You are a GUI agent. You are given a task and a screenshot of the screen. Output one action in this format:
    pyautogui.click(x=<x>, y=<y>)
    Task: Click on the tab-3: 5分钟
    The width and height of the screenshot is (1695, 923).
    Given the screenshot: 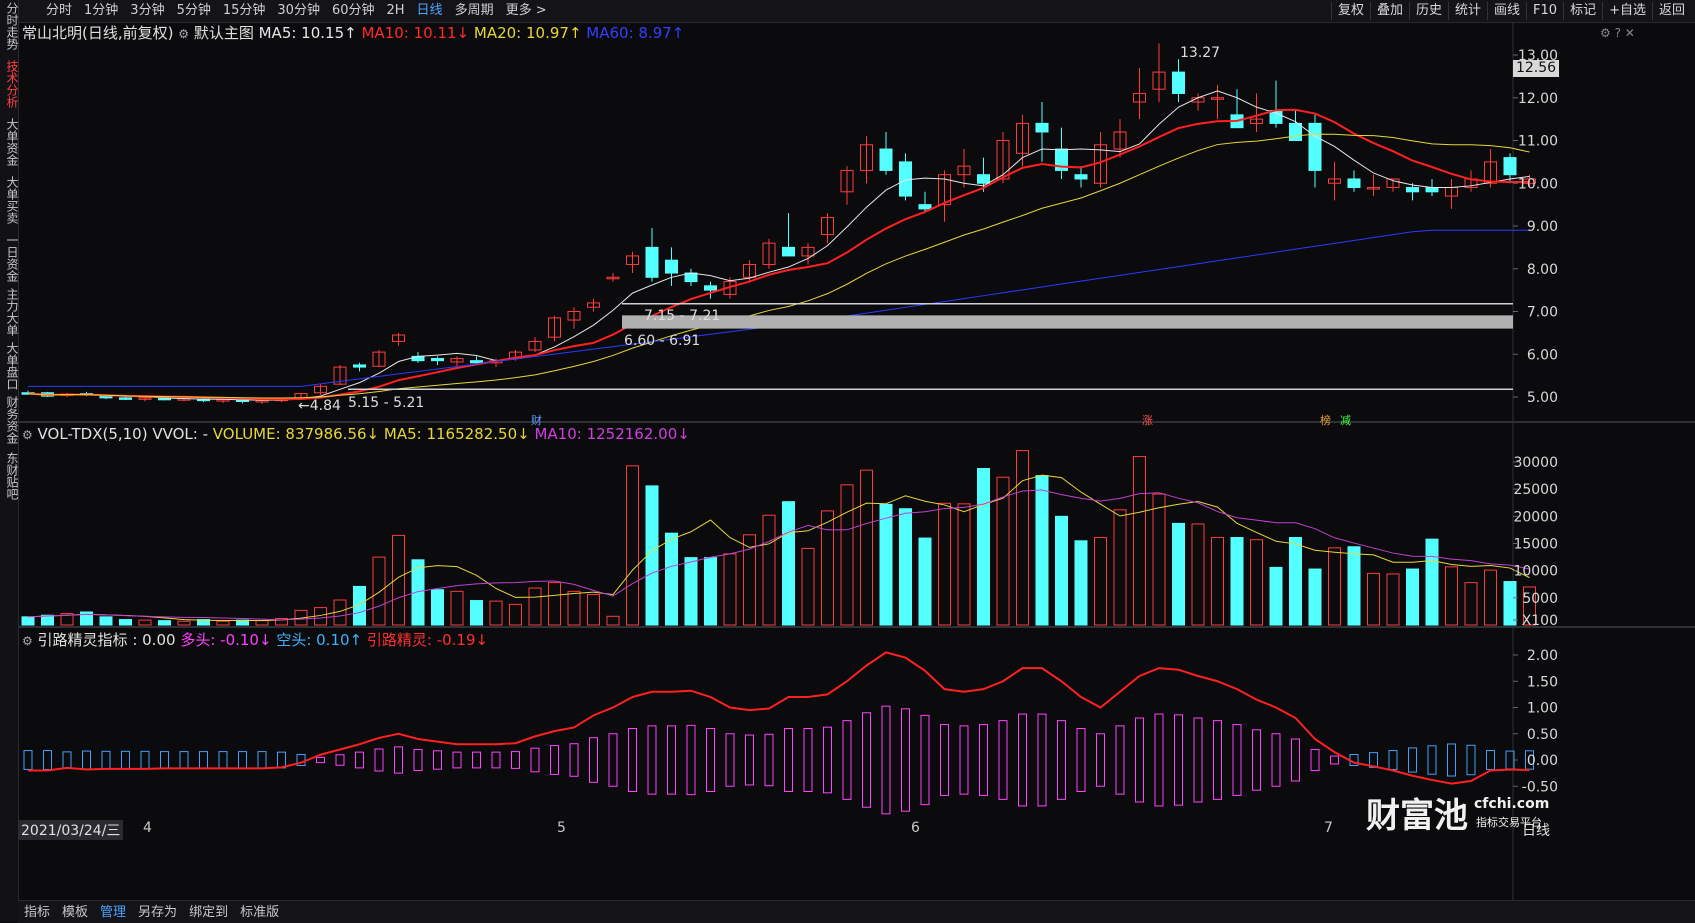 What is the action you would take?
    pyautogui.click(x=194, y=11)
    